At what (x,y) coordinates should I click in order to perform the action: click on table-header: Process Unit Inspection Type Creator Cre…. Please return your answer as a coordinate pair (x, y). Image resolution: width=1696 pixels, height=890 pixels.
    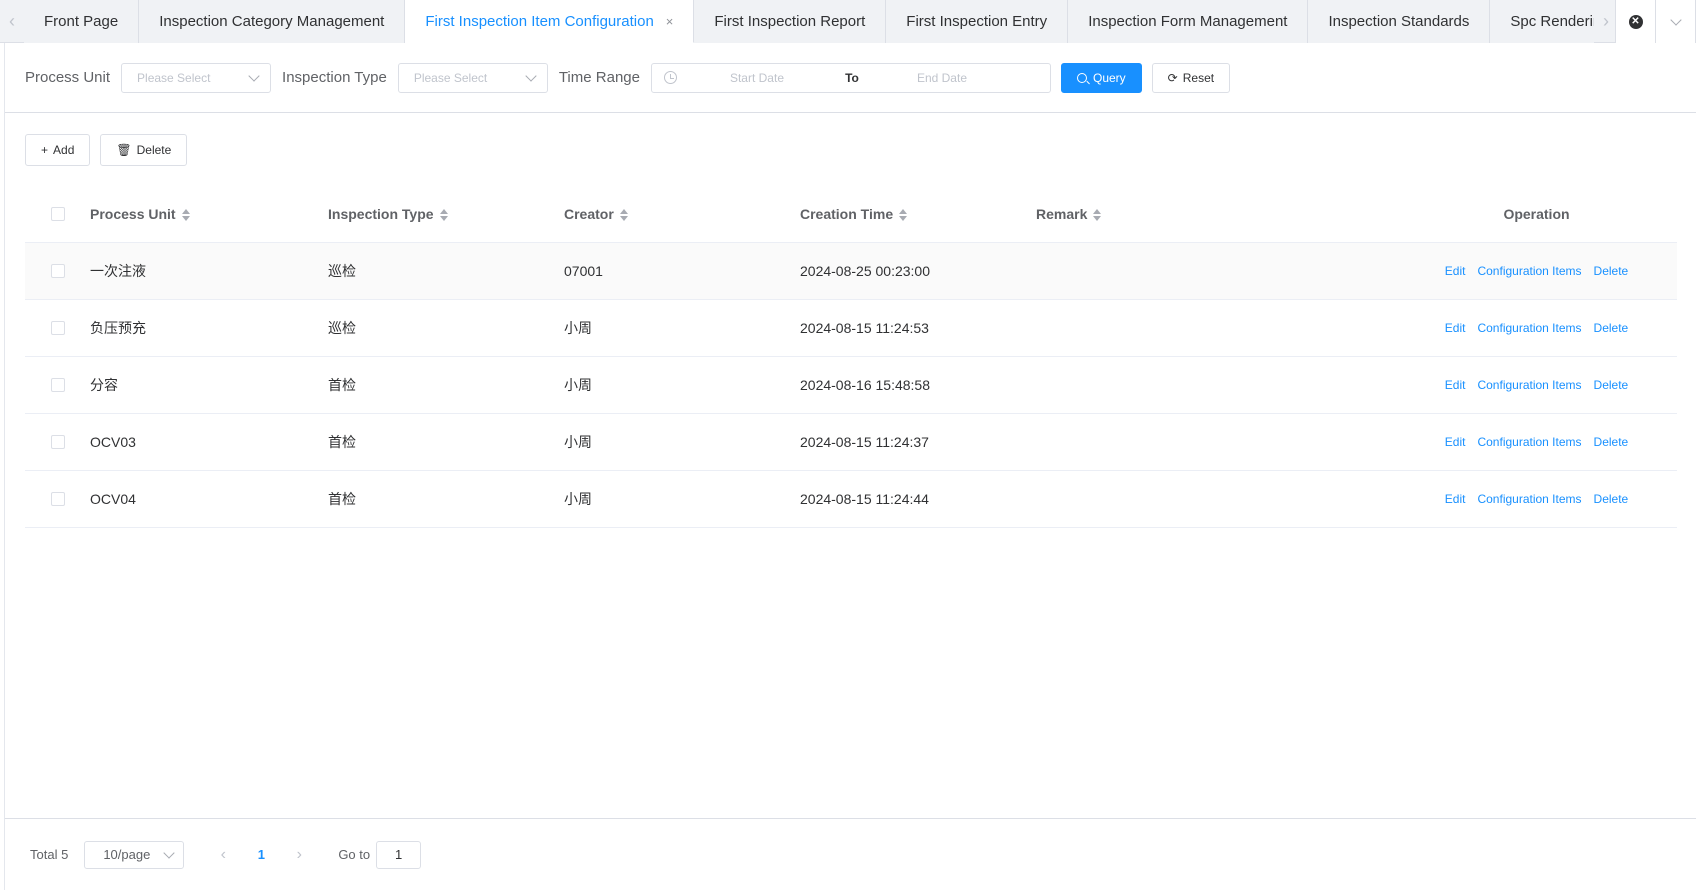
    Looking at the image, I should click on (851, 214).